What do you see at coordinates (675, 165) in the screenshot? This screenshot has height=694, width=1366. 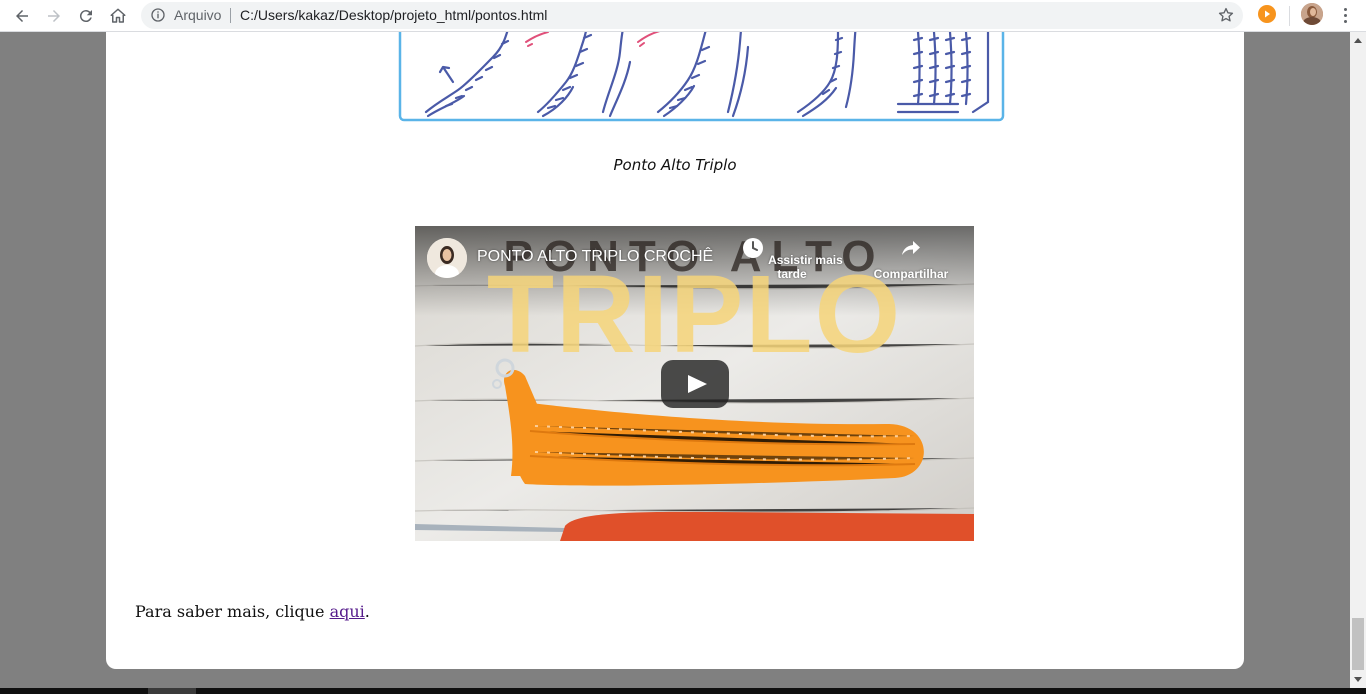 I see `image-caption: Ponto Alto Triplo` at bounding box center [675, 165].